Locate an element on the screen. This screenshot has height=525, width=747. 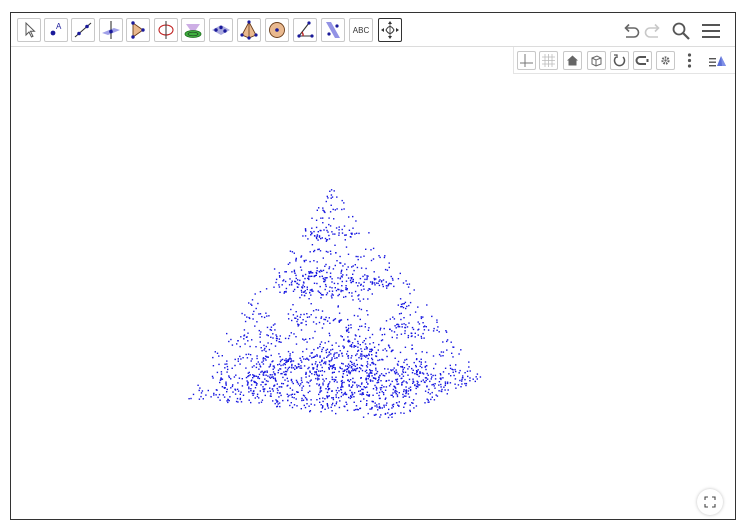
tool-plane-button is located at coordinates (221, 30).